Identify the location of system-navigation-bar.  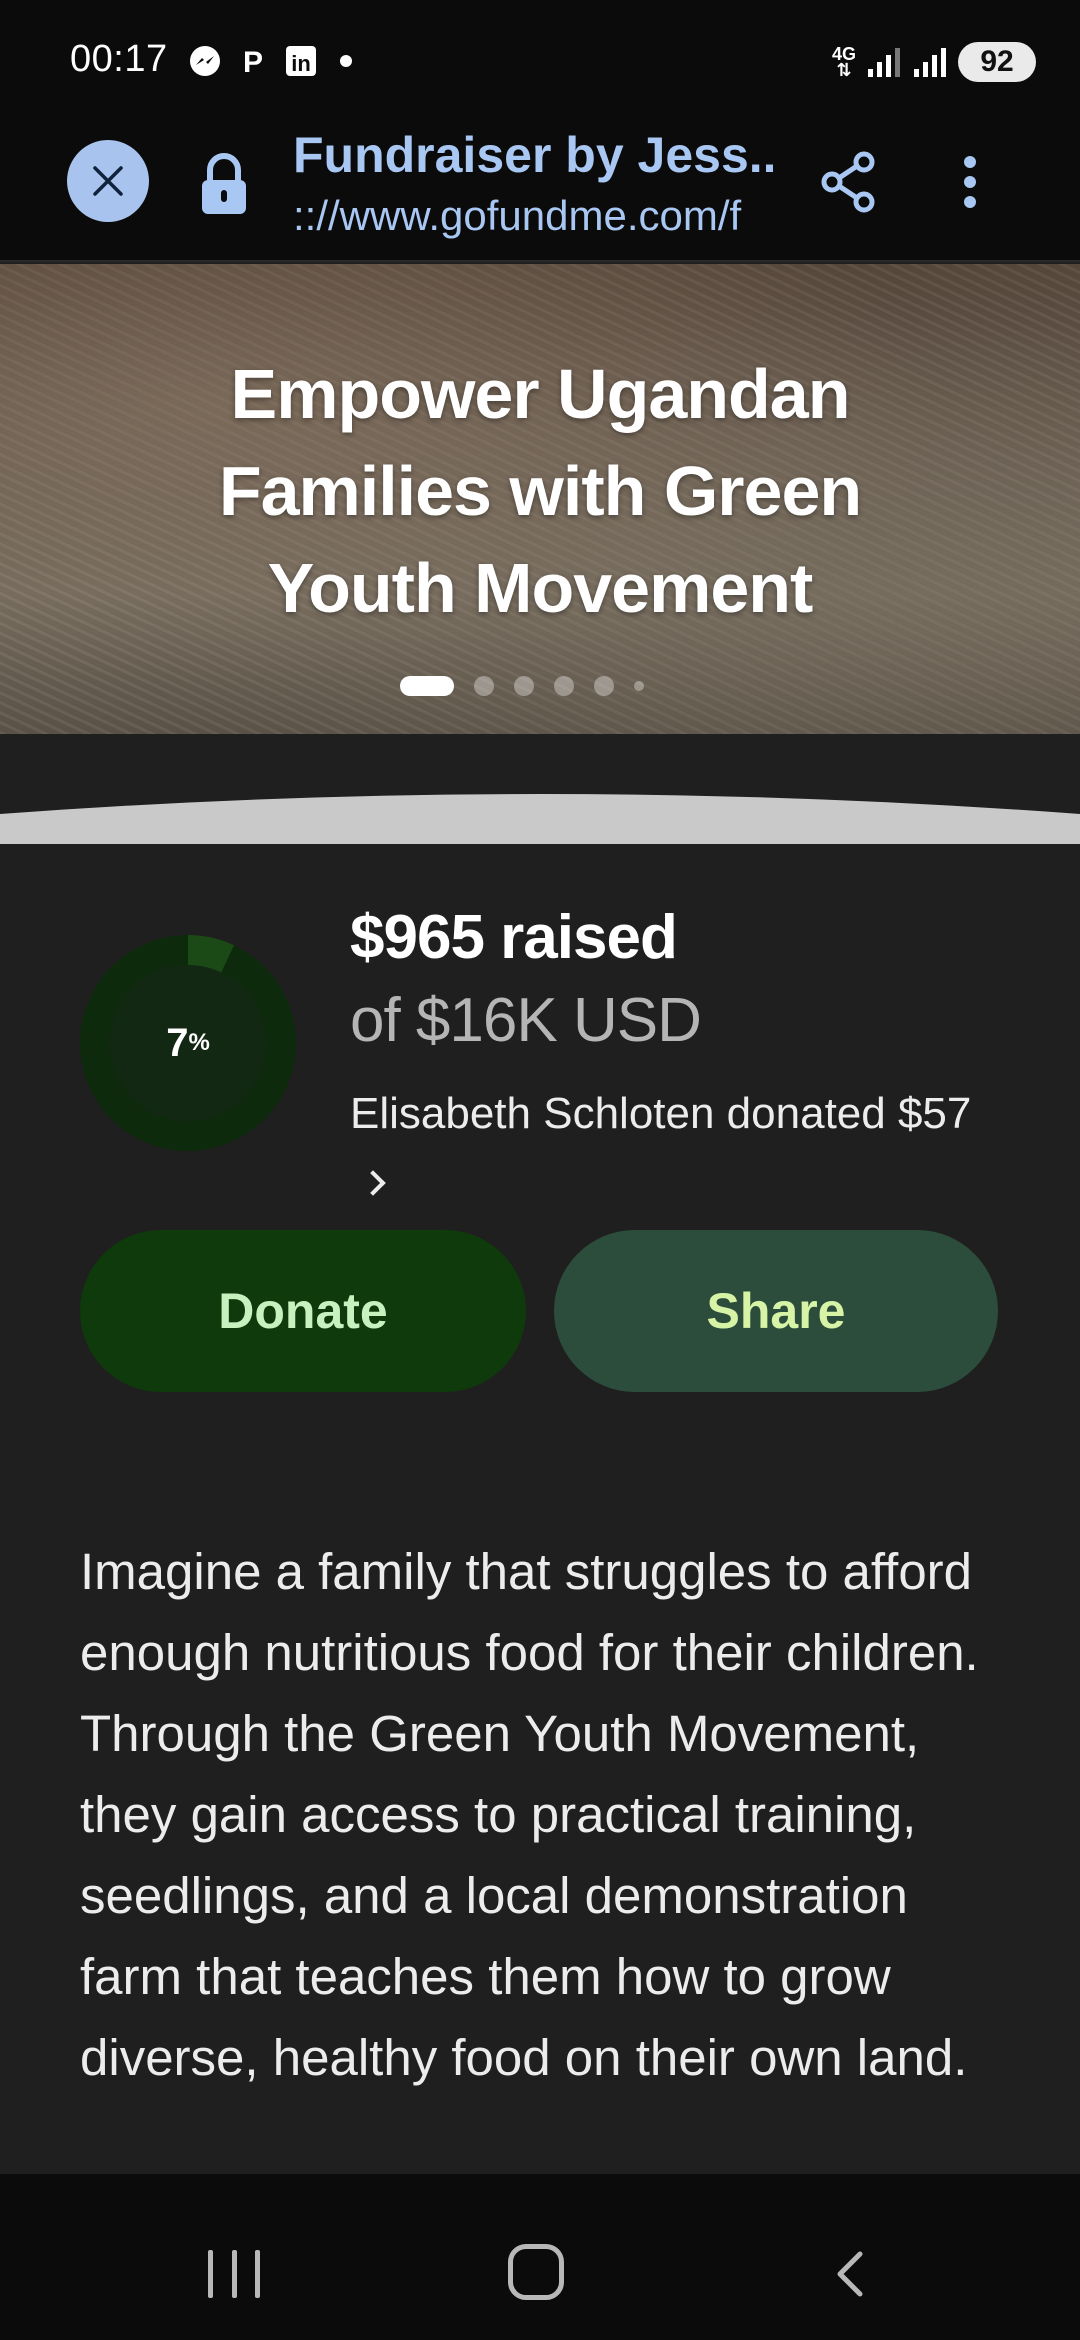
(540, 2257).